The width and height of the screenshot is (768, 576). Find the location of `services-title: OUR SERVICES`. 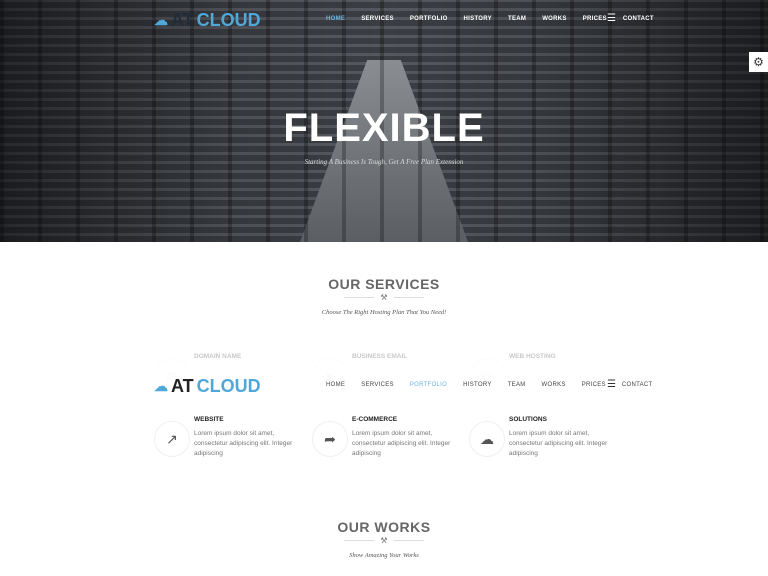

services-title: OUR SERVICES is located at coordinates (384, 284).